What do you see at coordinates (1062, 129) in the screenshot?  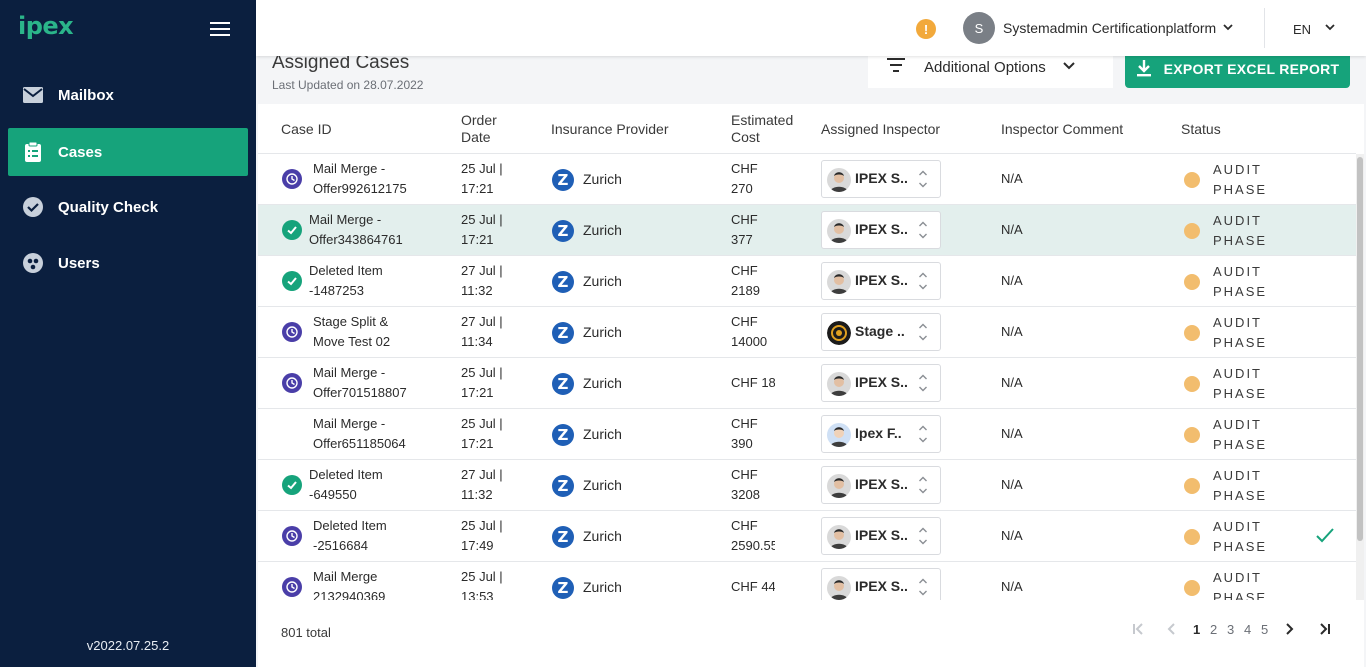 I see `column-header-inspector-comment: Inspector Comment` at bounding box center [1062, 129].